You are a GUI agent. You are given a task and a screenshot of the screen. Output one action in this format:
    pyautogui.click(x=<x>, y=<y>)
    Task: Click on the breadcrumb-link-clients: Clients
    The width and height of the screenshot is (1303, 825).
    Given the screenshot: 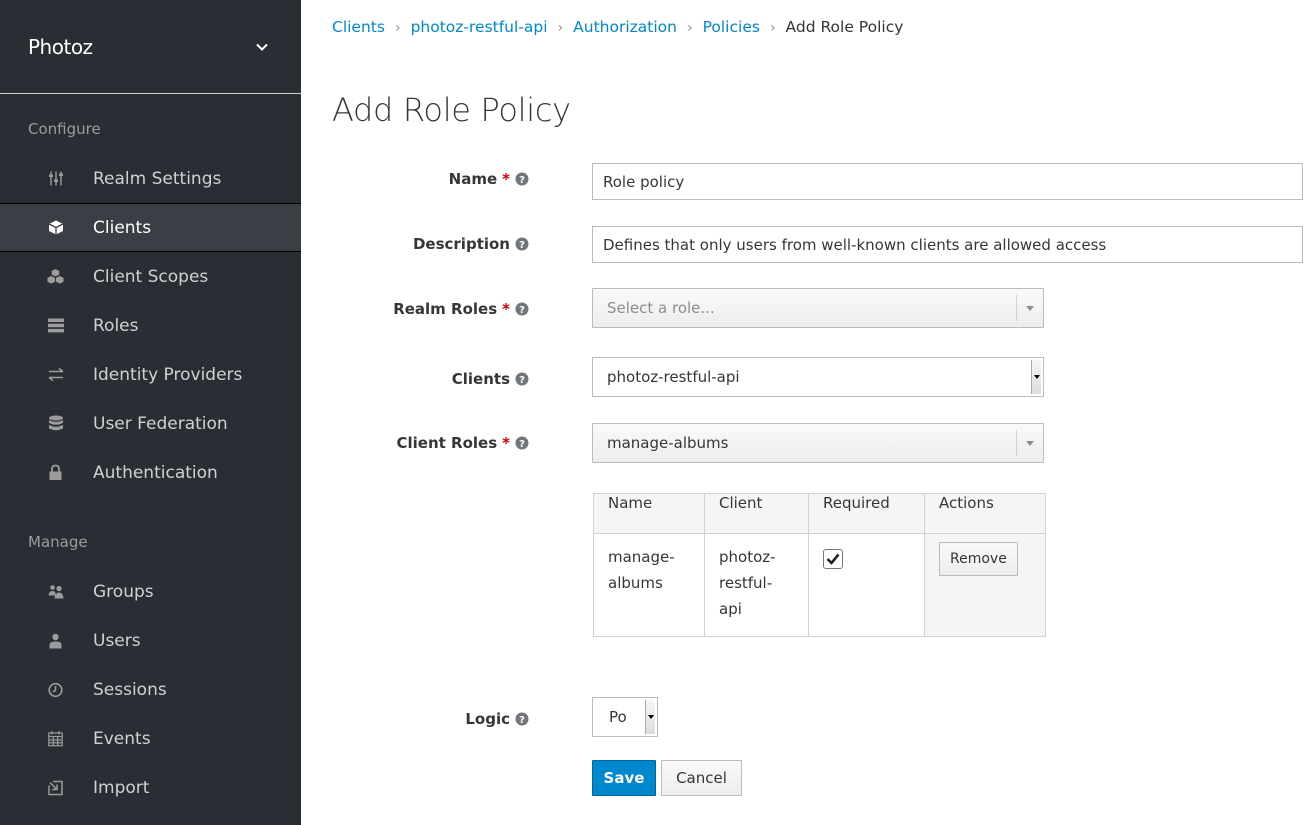 What is the action you would take?
    pyautogui.click(x=358, y=27)
    